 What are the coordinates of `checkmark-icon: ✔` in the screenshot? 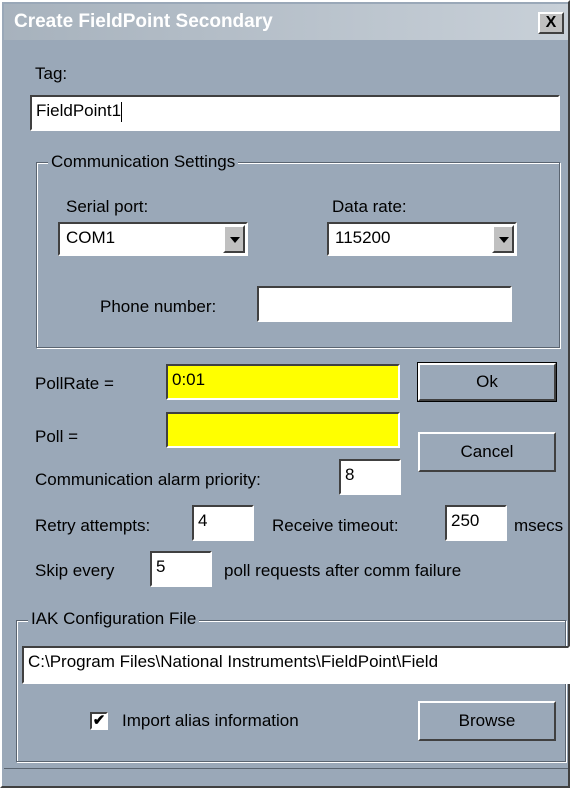 It's located at (99, 720).